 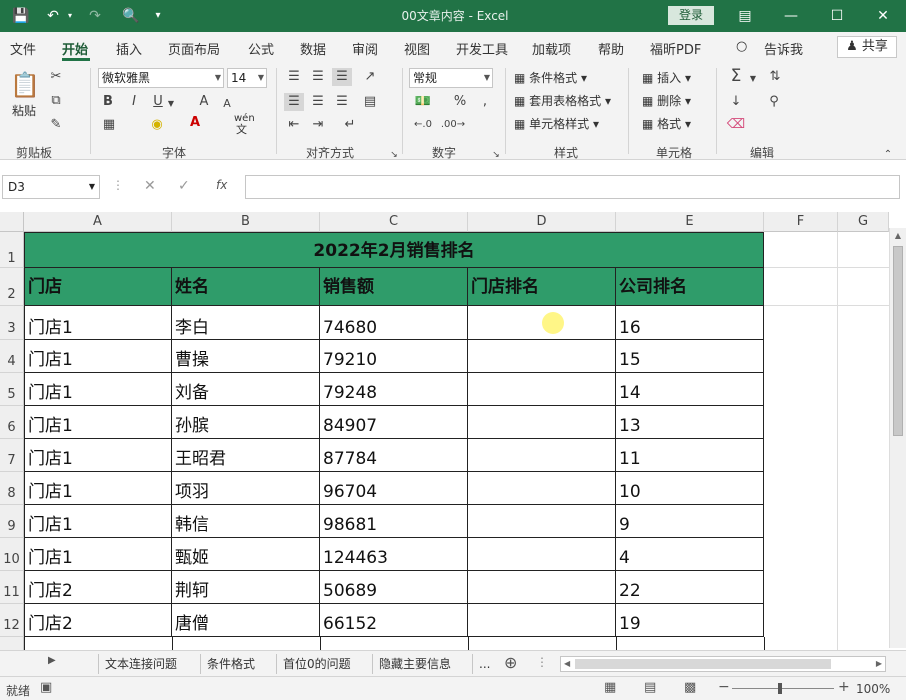 I want to click on data-cell: 门店2, so click(x=98, y=587).